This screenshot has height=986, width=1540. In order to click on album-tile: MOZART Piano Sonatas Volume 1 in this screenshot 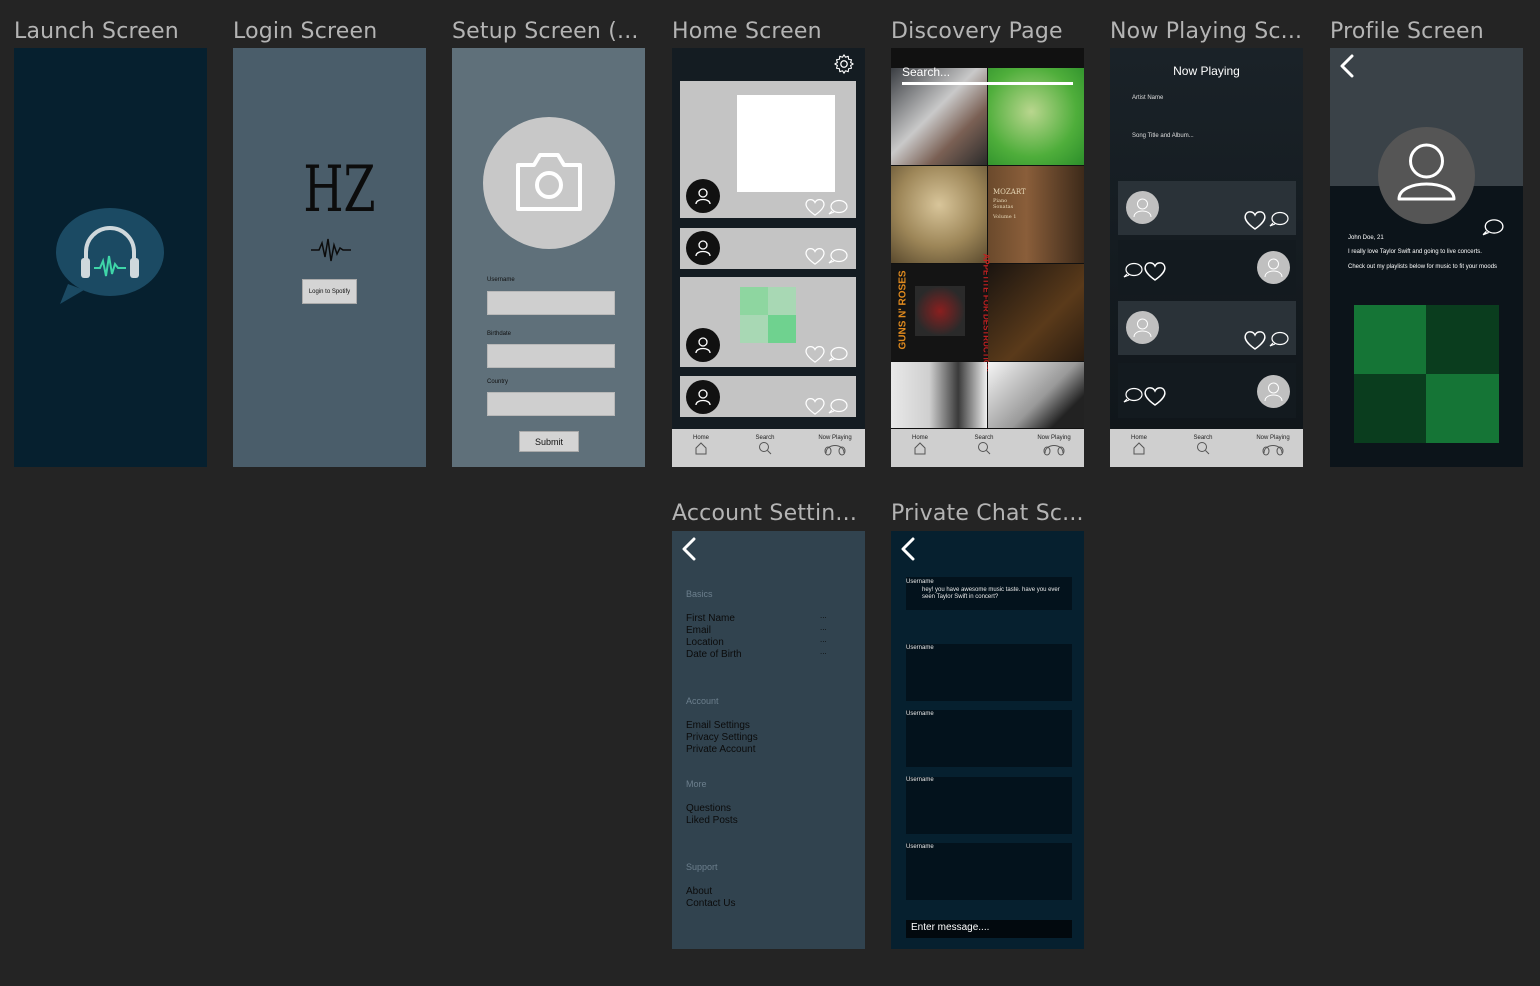, I will do `click(1036, 214)`.